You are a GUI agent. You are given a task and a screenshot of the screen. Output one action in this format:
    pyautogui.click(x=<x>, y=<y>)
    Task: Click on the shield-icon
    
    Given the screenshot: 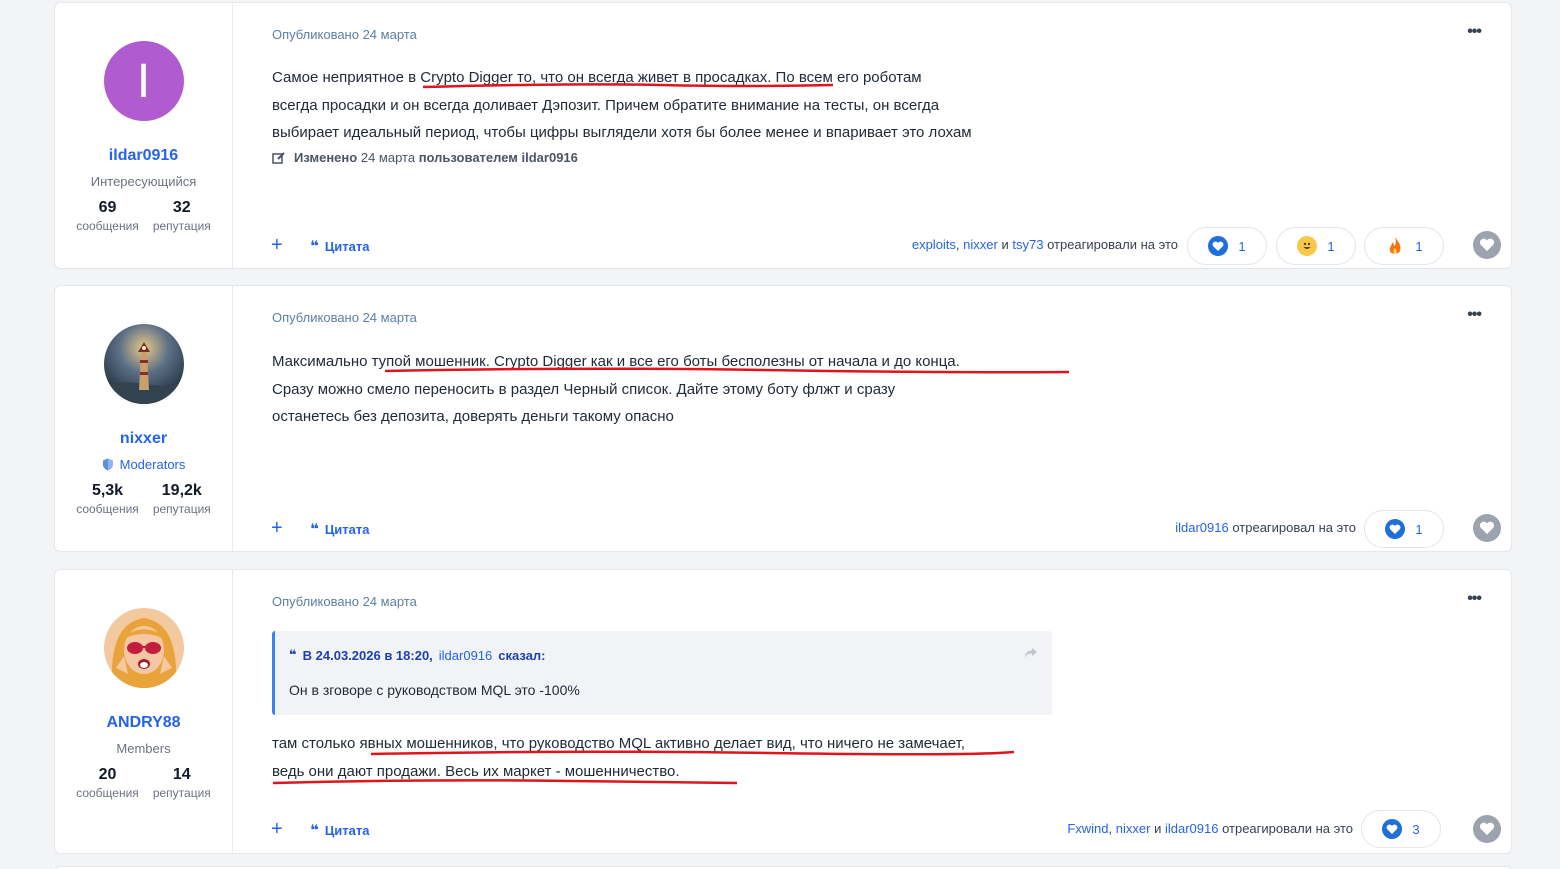 What is the action you would take?
    pyautogui.click(x=107, y=464)
    